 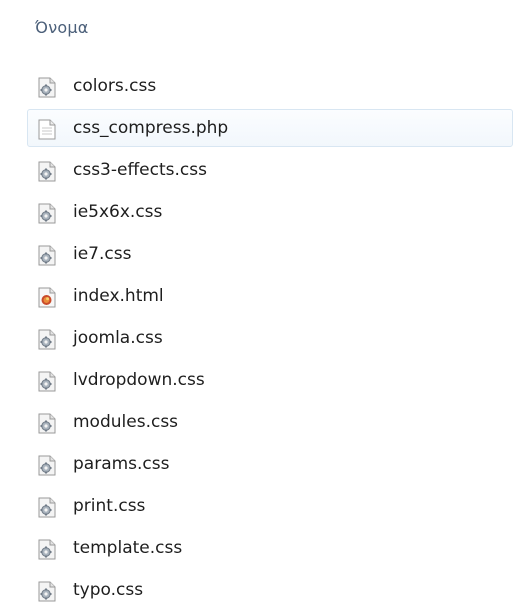 What do you see at coordinates (257, 465) in the screenshot?
I see `file-row: params.css` at bounding box center [257, 465].